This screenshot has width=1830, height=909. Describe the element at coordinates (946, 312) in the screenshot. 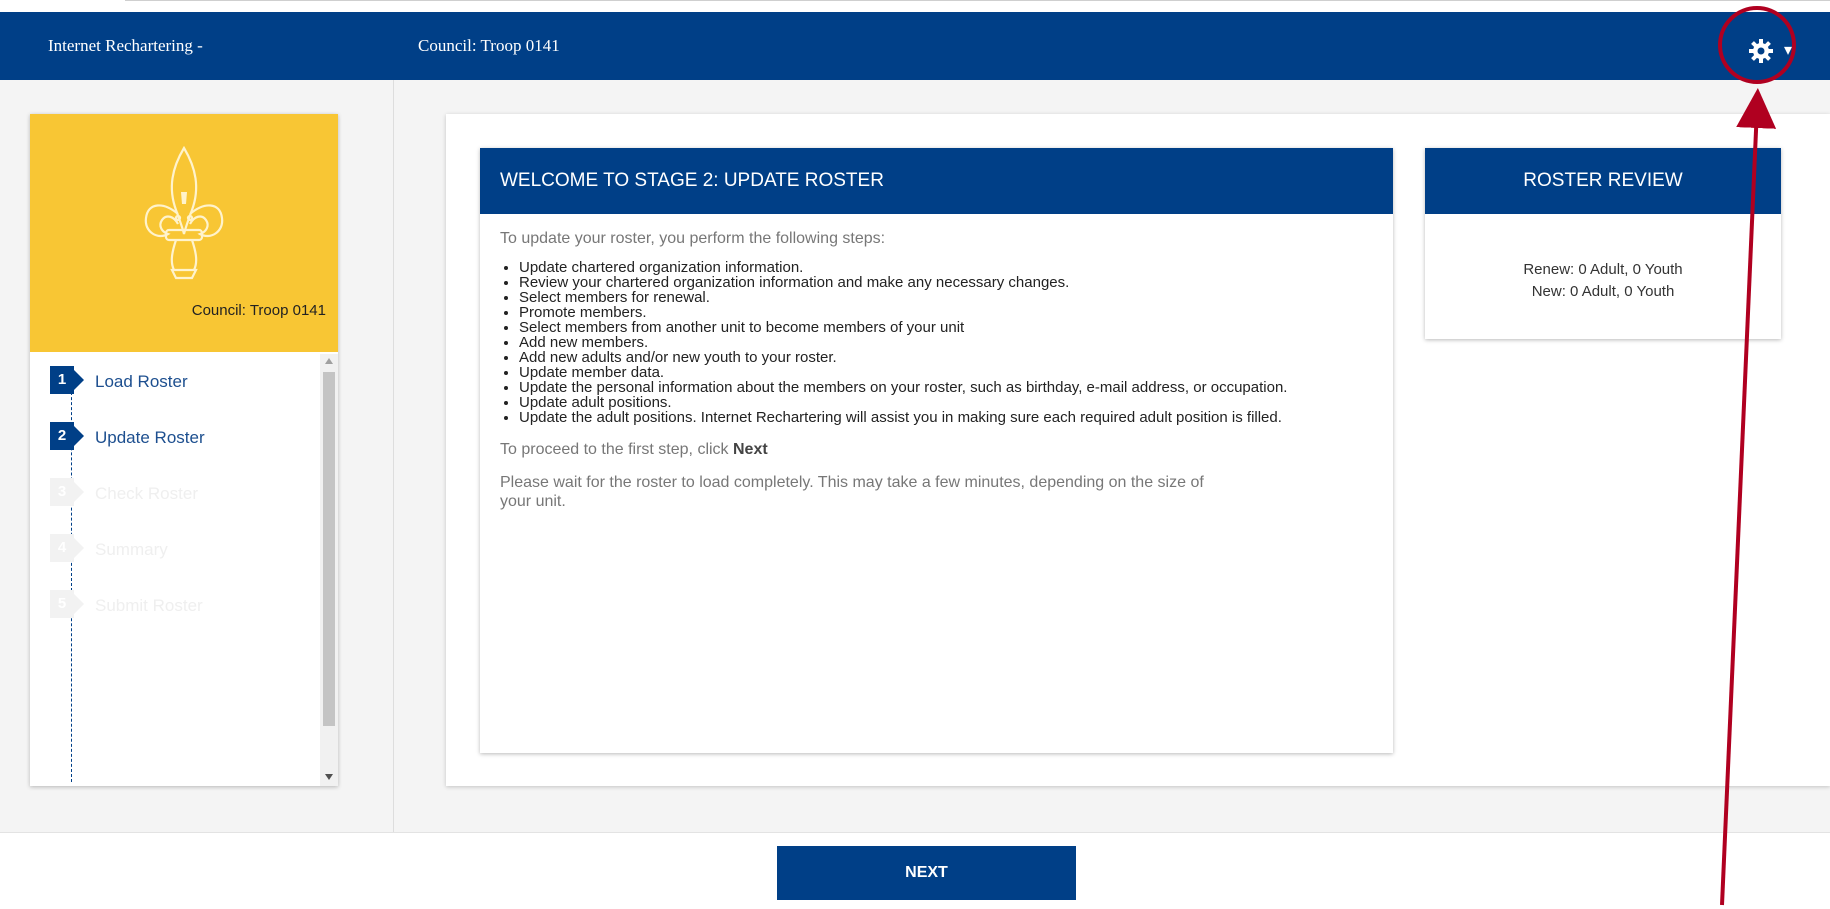

I see `list-item: Promote members.` at that location.